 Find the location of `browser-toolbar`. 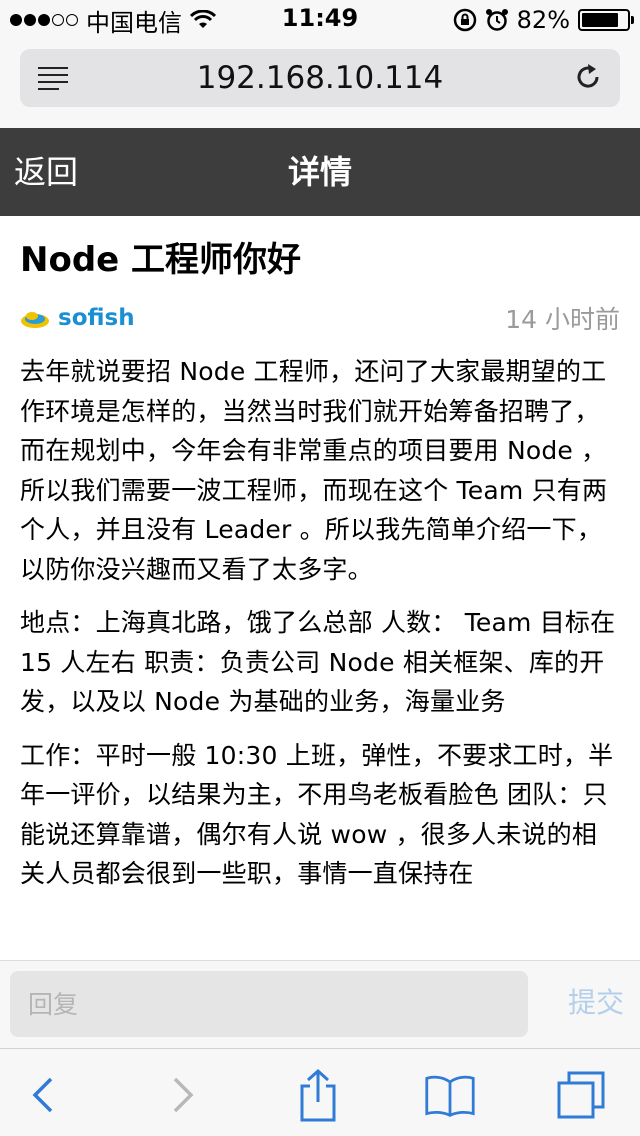

browser-toolbar is located at coordinates (320, 1092).